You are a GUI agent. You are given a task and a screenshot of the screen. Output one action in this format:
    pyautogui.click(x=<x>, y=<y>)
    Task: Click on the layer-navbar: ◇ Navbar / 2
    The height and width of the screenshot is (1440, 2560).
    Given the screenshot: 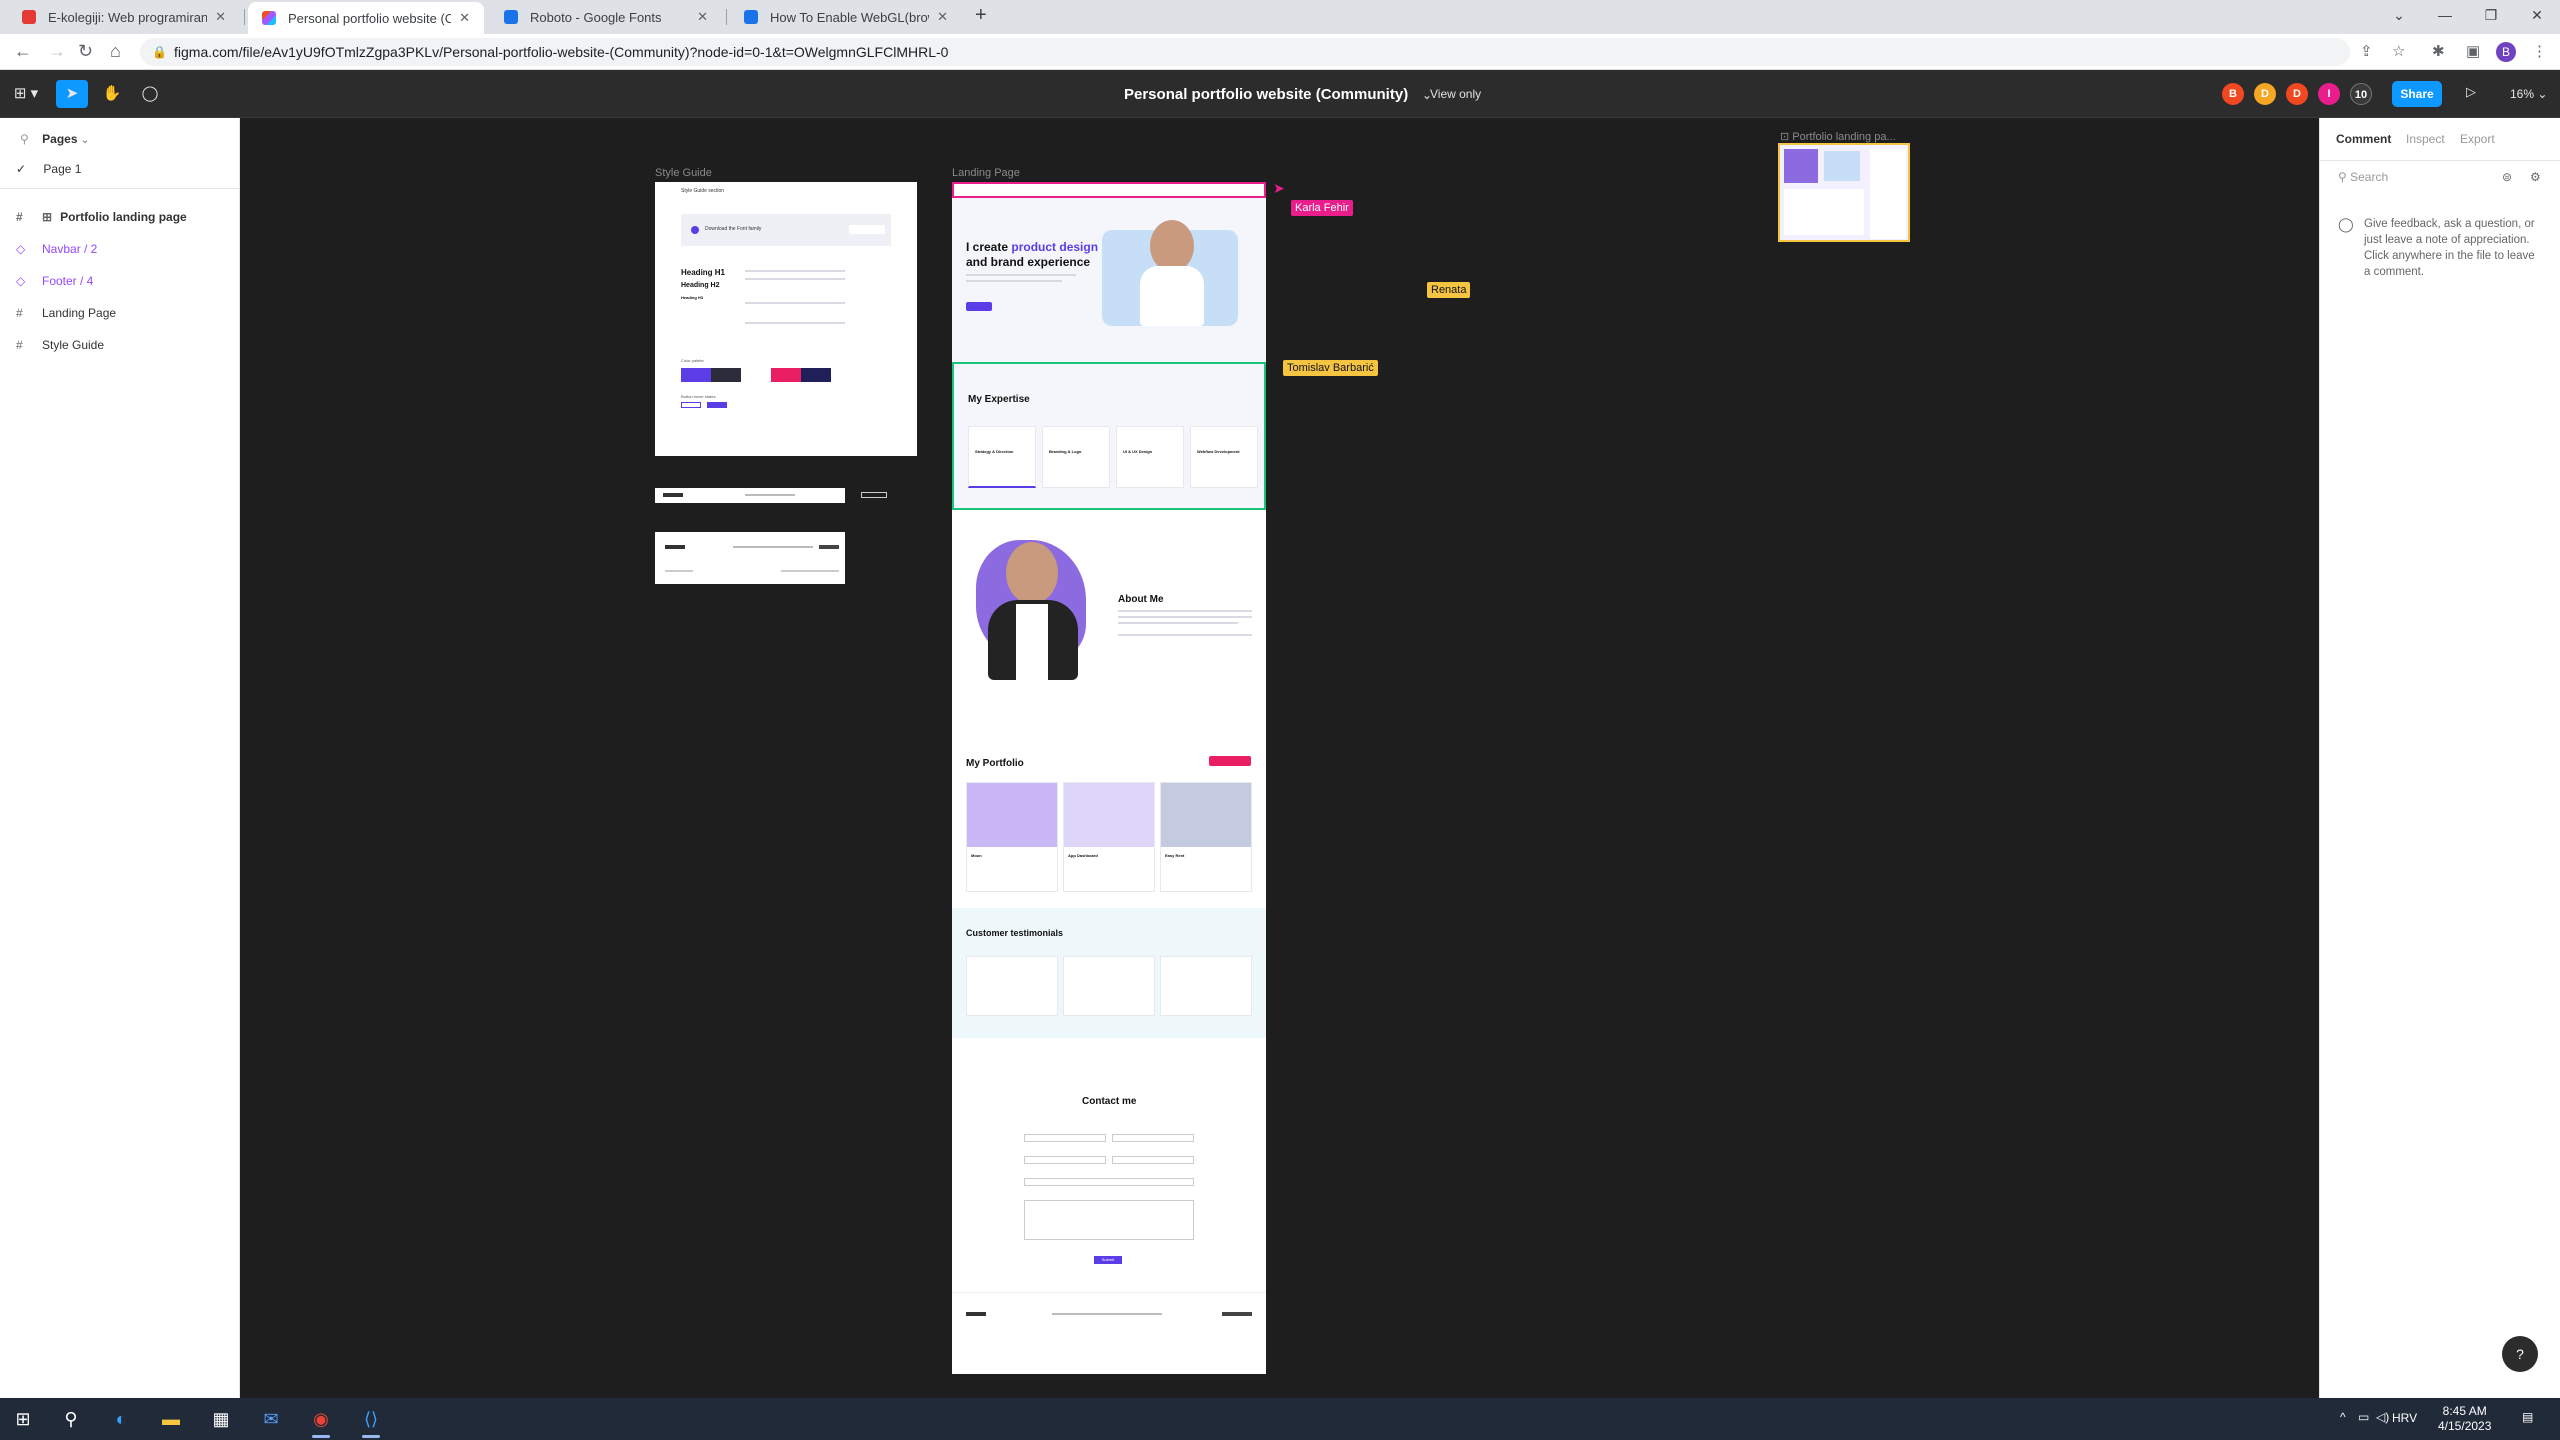 What is the action you would take?
    pyautogui.click(x=56, y=249)
    